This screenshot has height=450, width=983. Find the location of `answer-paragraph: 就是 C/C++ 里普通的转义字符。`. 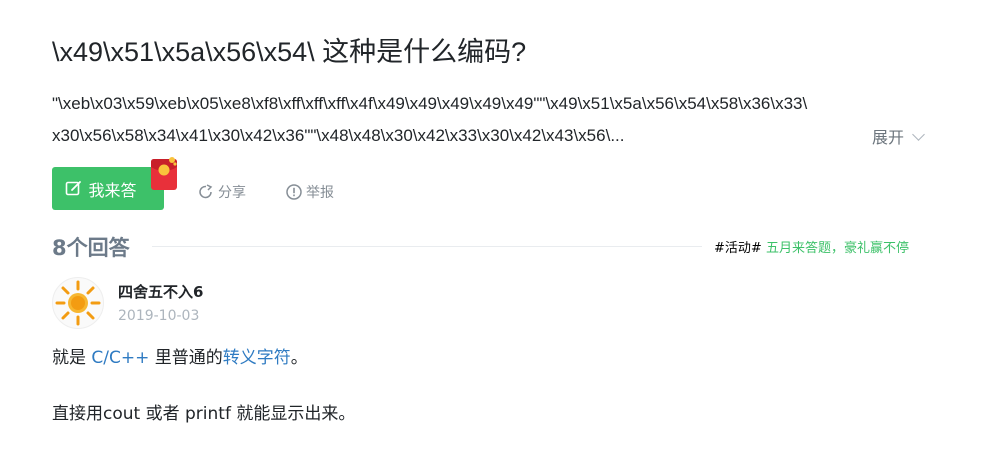

answer-paragraph: 就是 C/C++ 里普通的转义字符。 is located at coordinates (180, 358).